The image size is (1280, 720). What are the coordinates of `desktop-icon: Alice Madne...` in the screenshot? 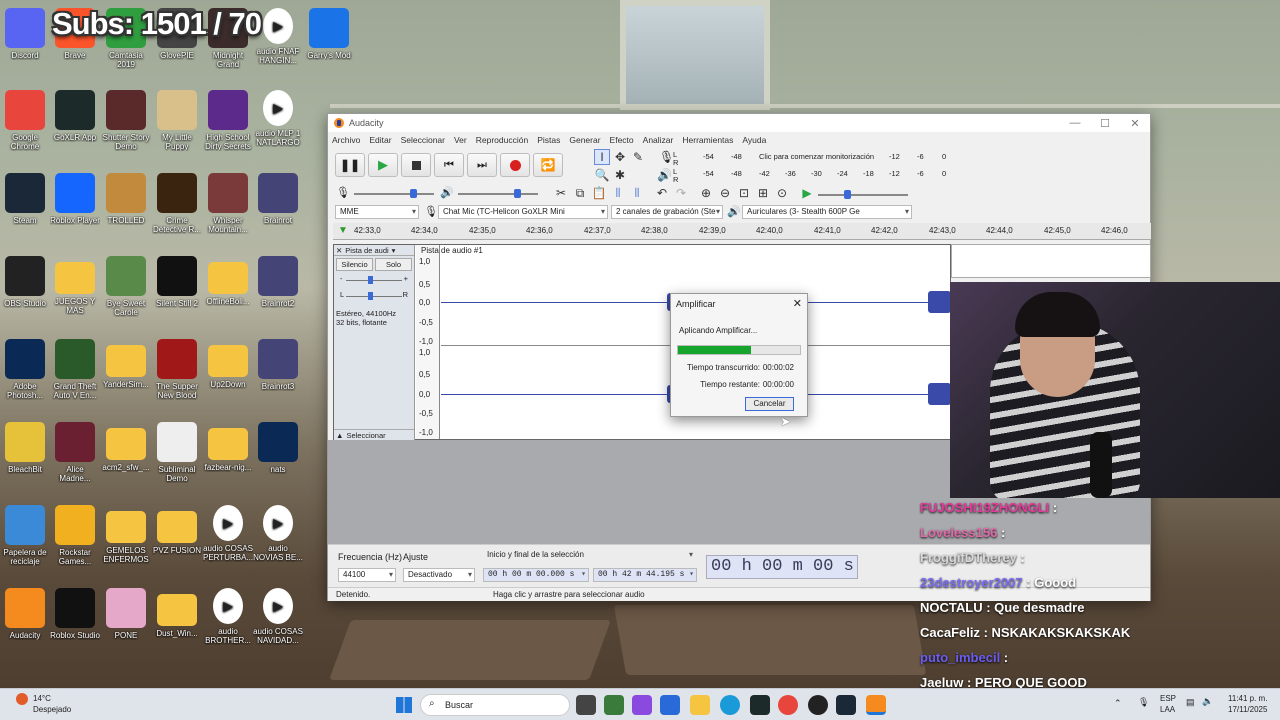 It's located at (75, 452).